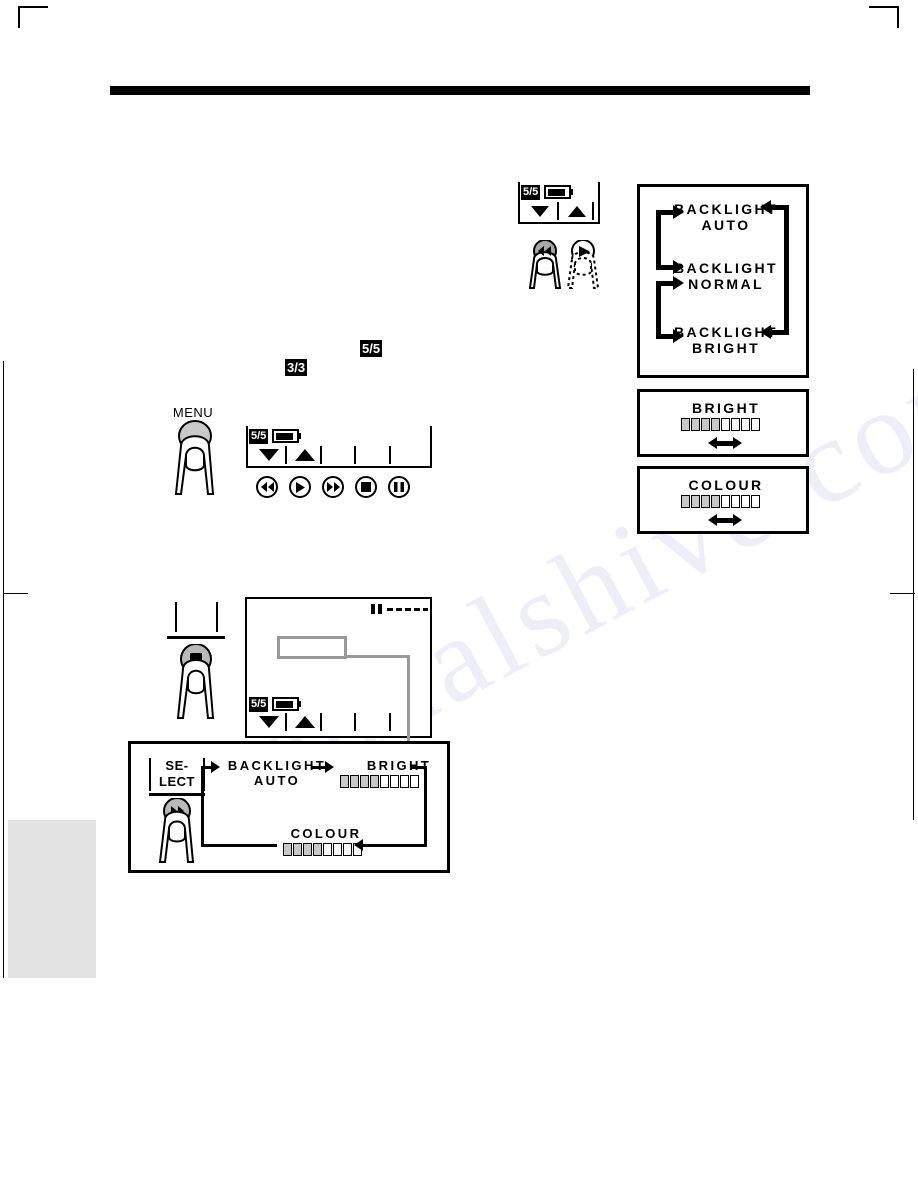 The image size is (918, 1188). I want to click on triangle-up-icon-menu, so click(305, 455).